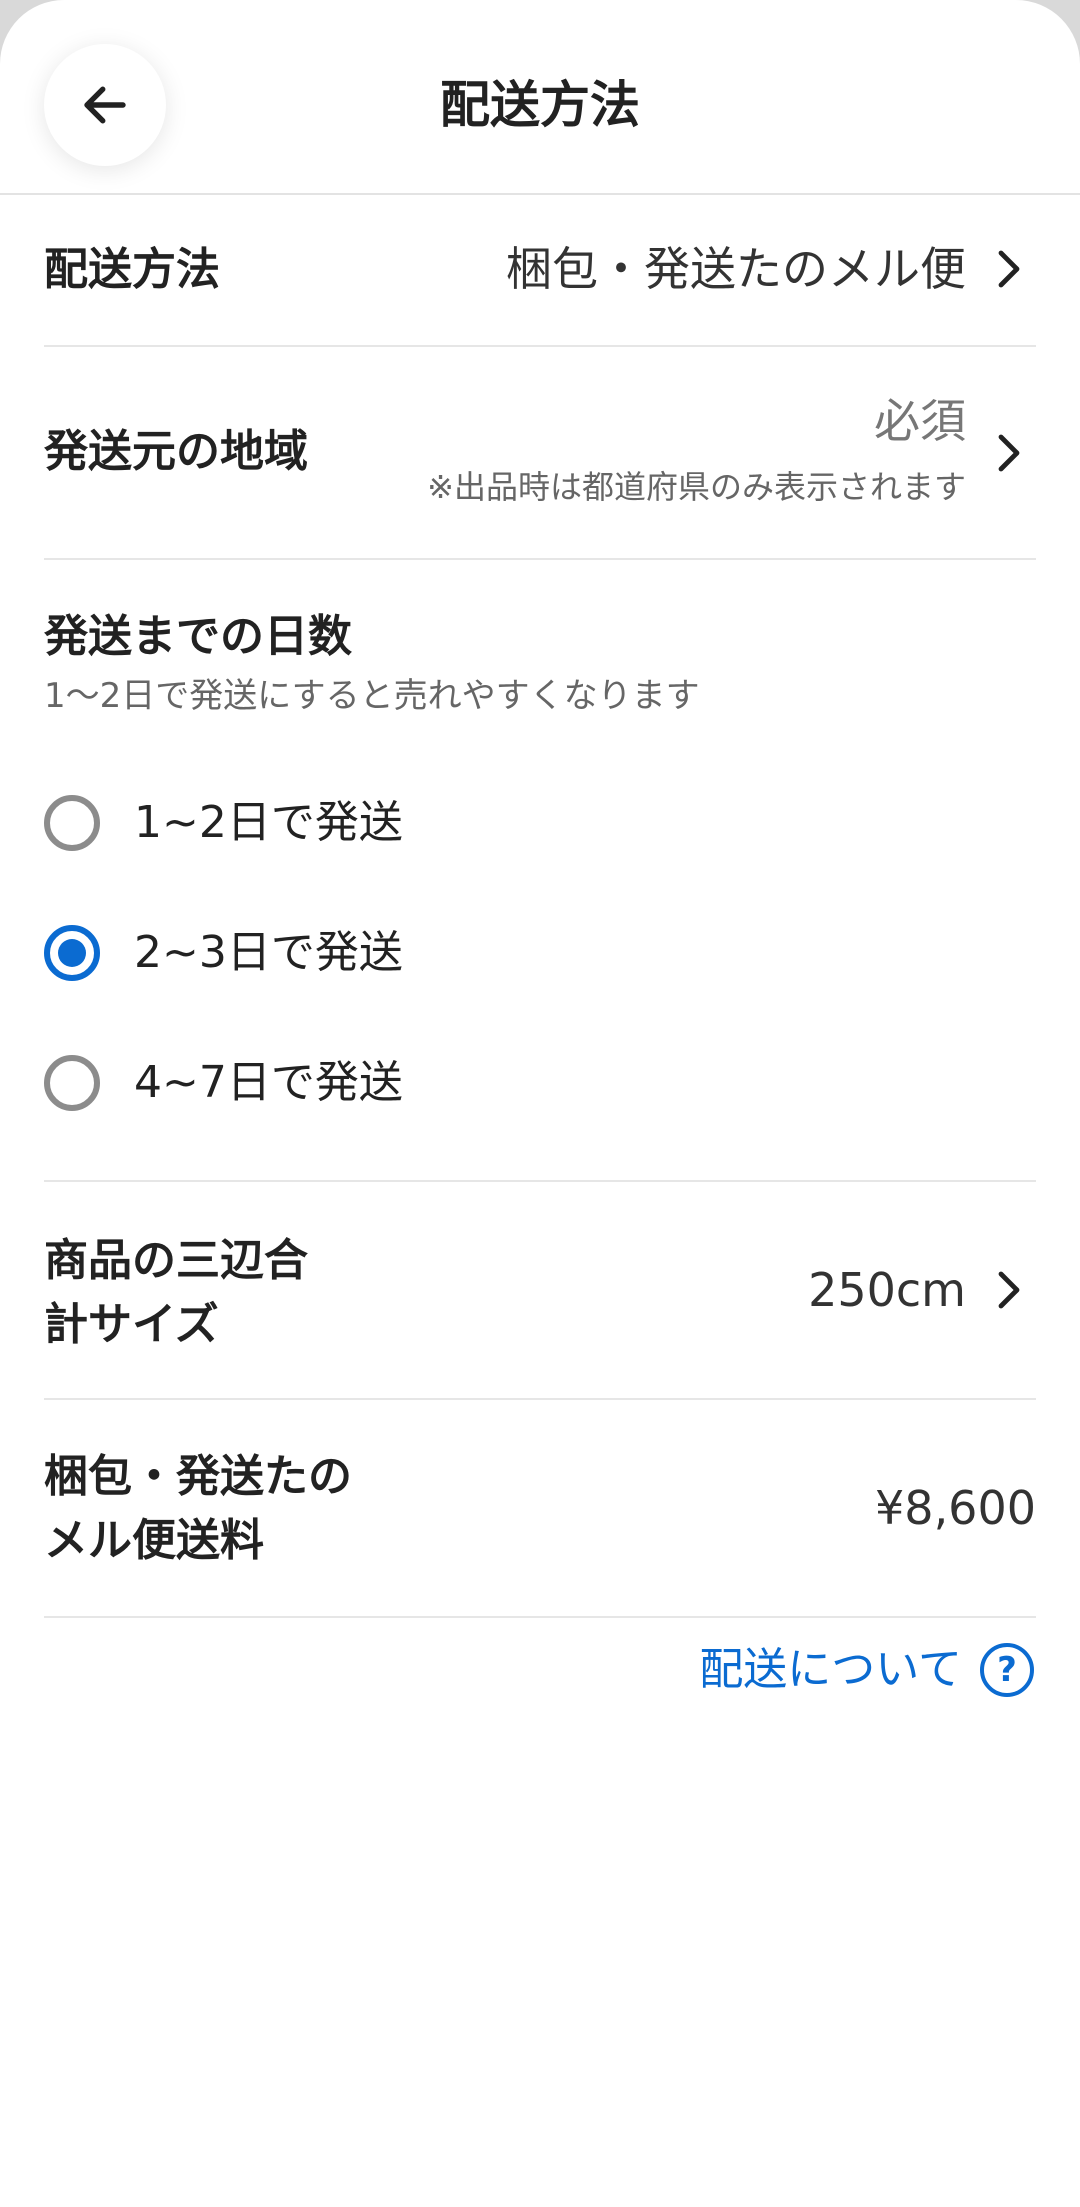 This screenshot has width=1080, height=2207. I want to click on shipping-fee-value: ¥8,600, so click(955, 1508).